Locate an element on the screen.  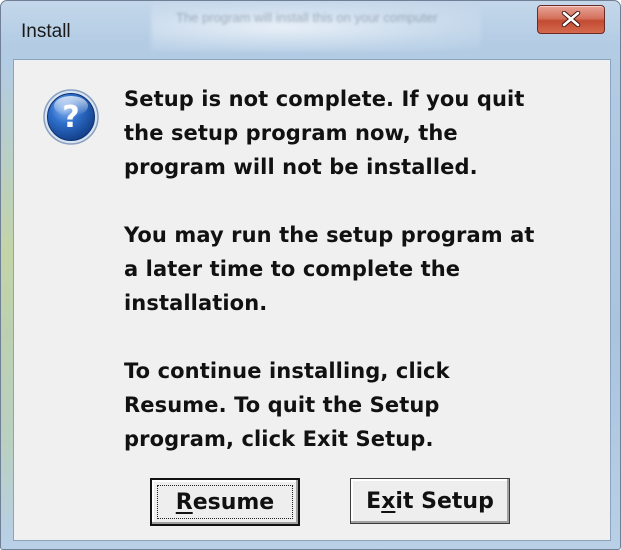
access-key: x is located at coordinates (388, 501).